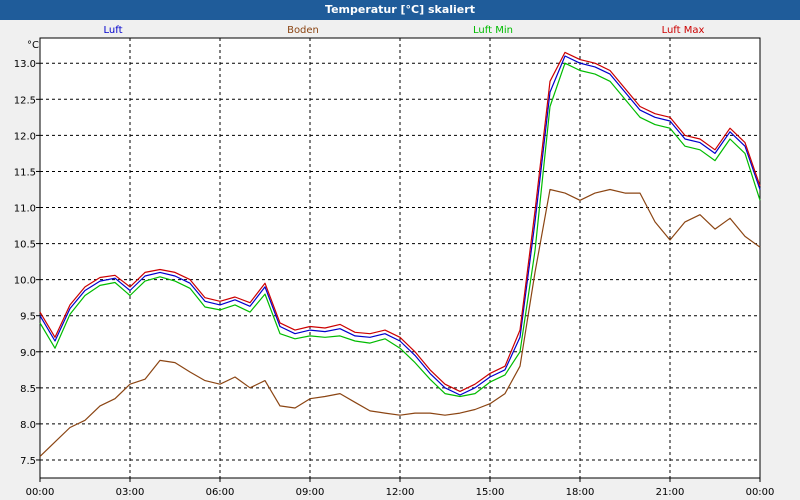  I want to click on y-tick-label: 7.5, so click(28, 461).